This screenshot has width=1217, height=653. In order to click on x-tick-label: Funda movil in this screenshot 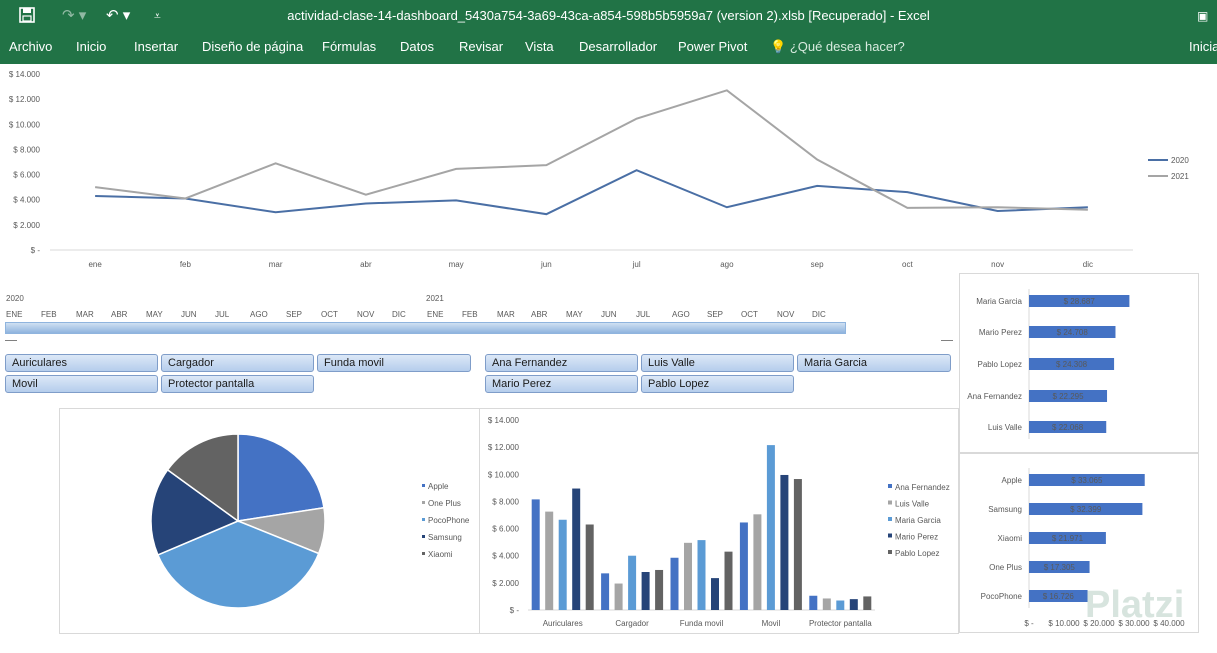, I will do `click(702, 623)`.